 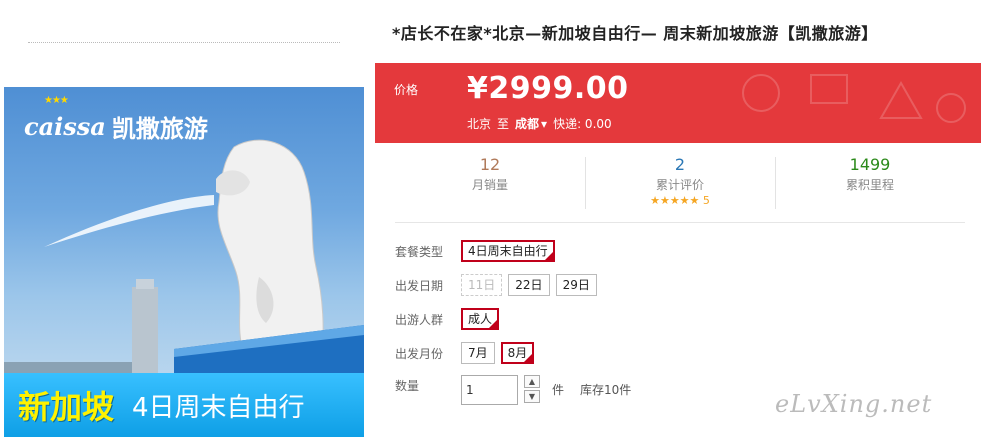 I want to click on top-divider, so click(x=184, y=42).